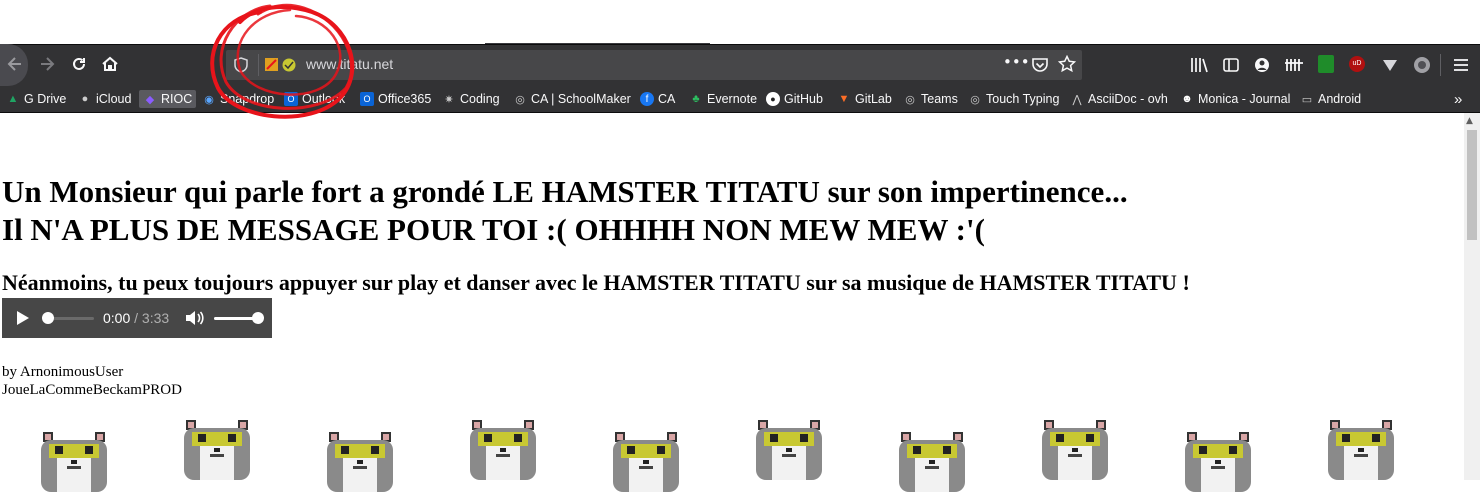 The image size is (1480, 497). Describe the element at coordinates (1461, 67) in the screenshot. I see `hamburger-menu-icon` at that location.